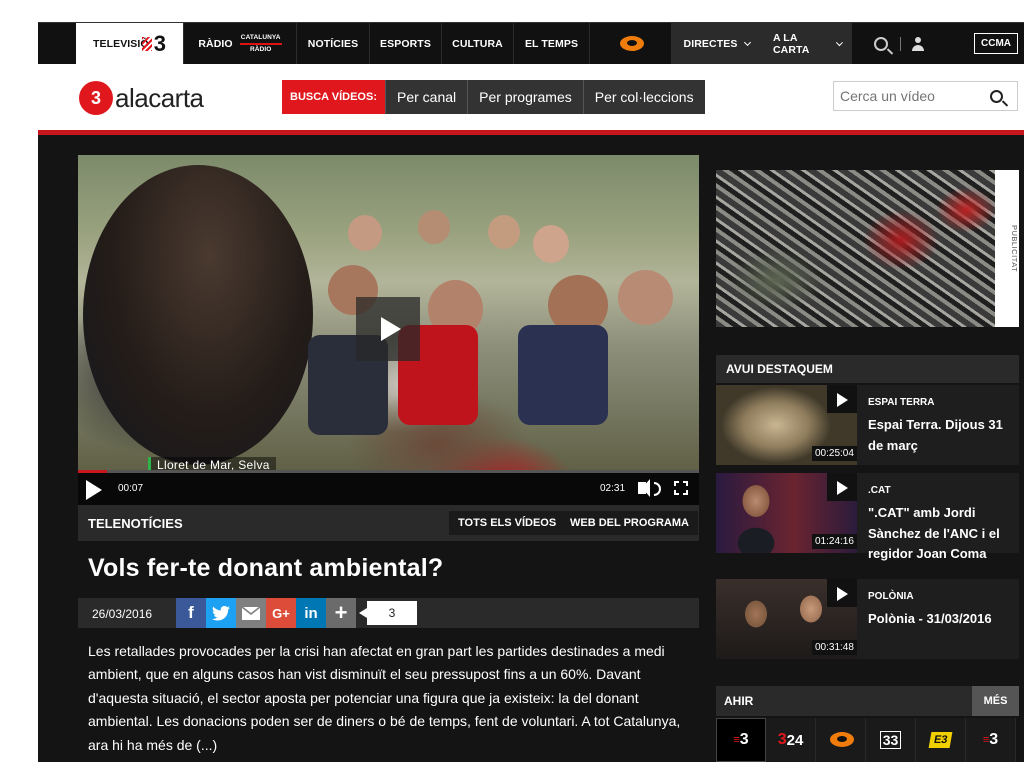 The height and width of the screenshot is (762, 1024). Describe the element at coordinates (935, 435) in the screenshot. I see `featured-title: Espai Terra. Dijous 31 de març` at that location.